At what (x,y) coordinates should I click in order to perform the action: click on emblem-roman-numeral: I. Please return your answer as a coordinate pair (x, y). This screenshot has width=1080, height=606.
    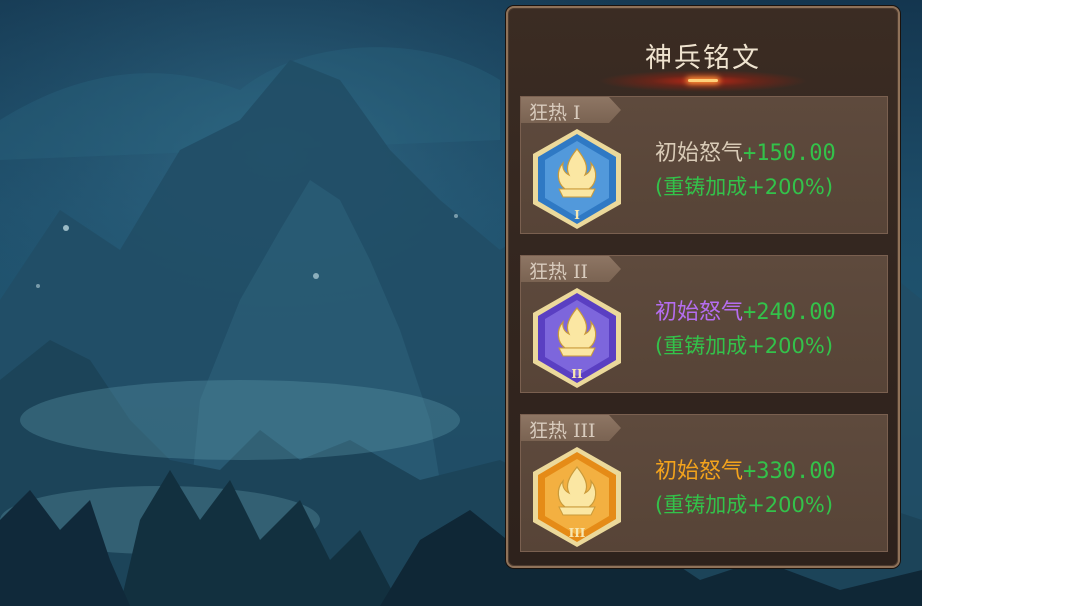
    Looking at the image, I should click on (577, 215).